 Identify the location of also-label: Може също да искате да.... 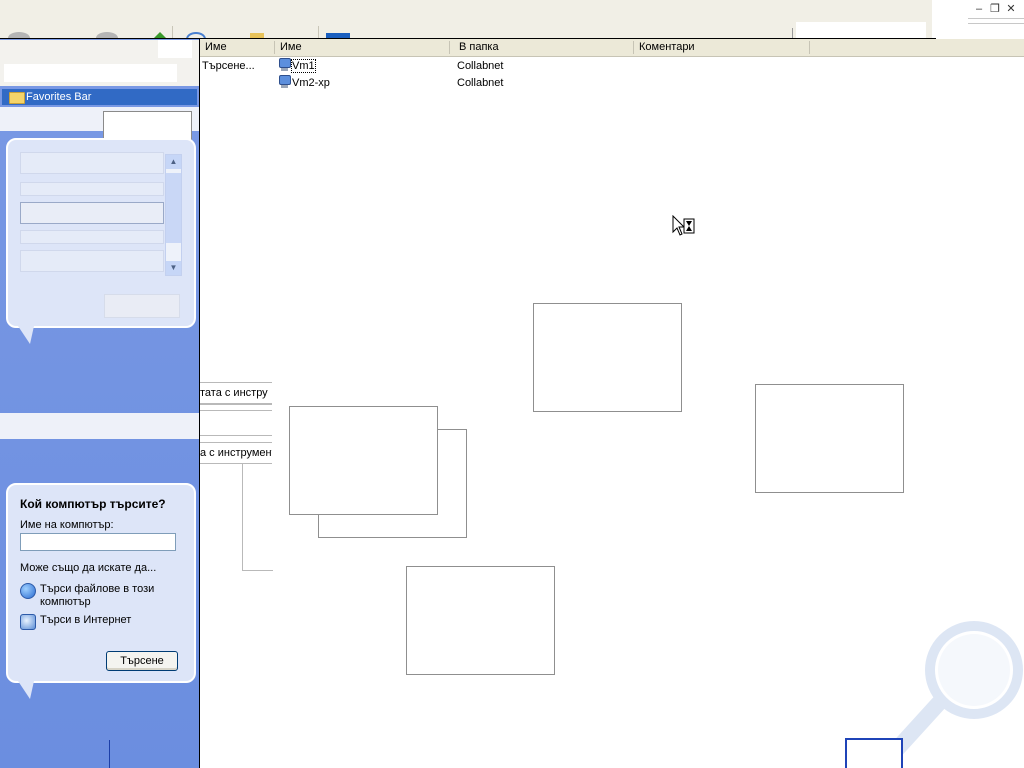
(88, 568).